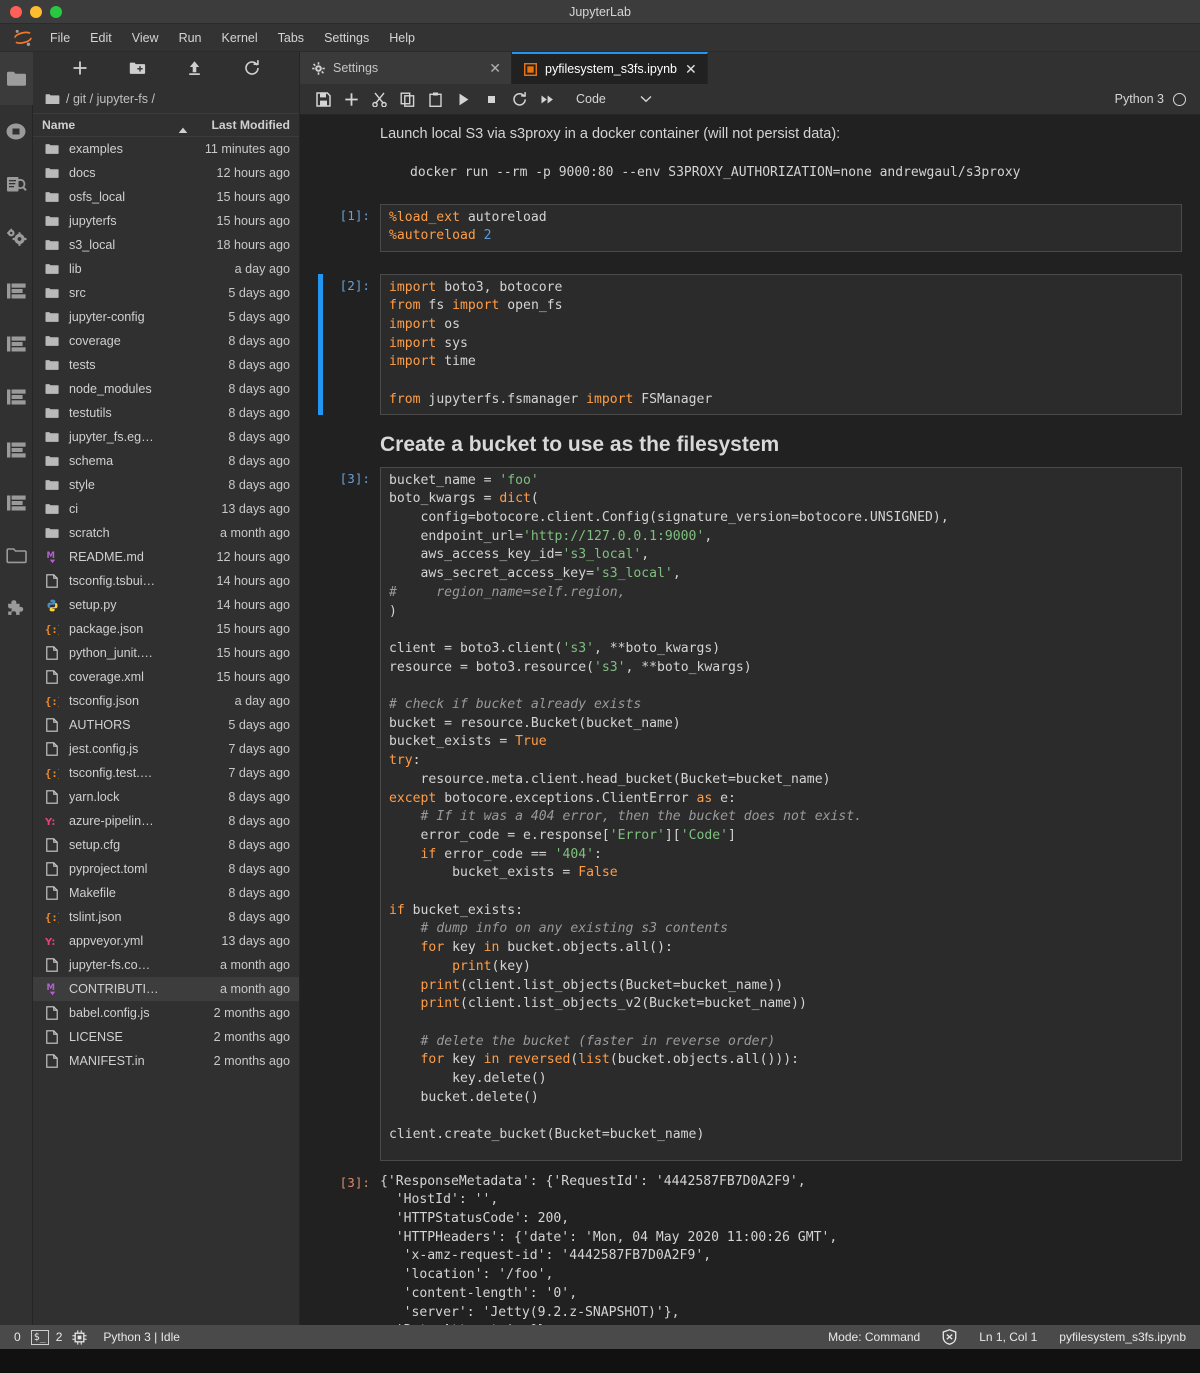 The height and width of the screenshot is (1373, 1200). Describe the element at coordinates (16, 11) in the screenshot. I see `close-window-button` at that location.